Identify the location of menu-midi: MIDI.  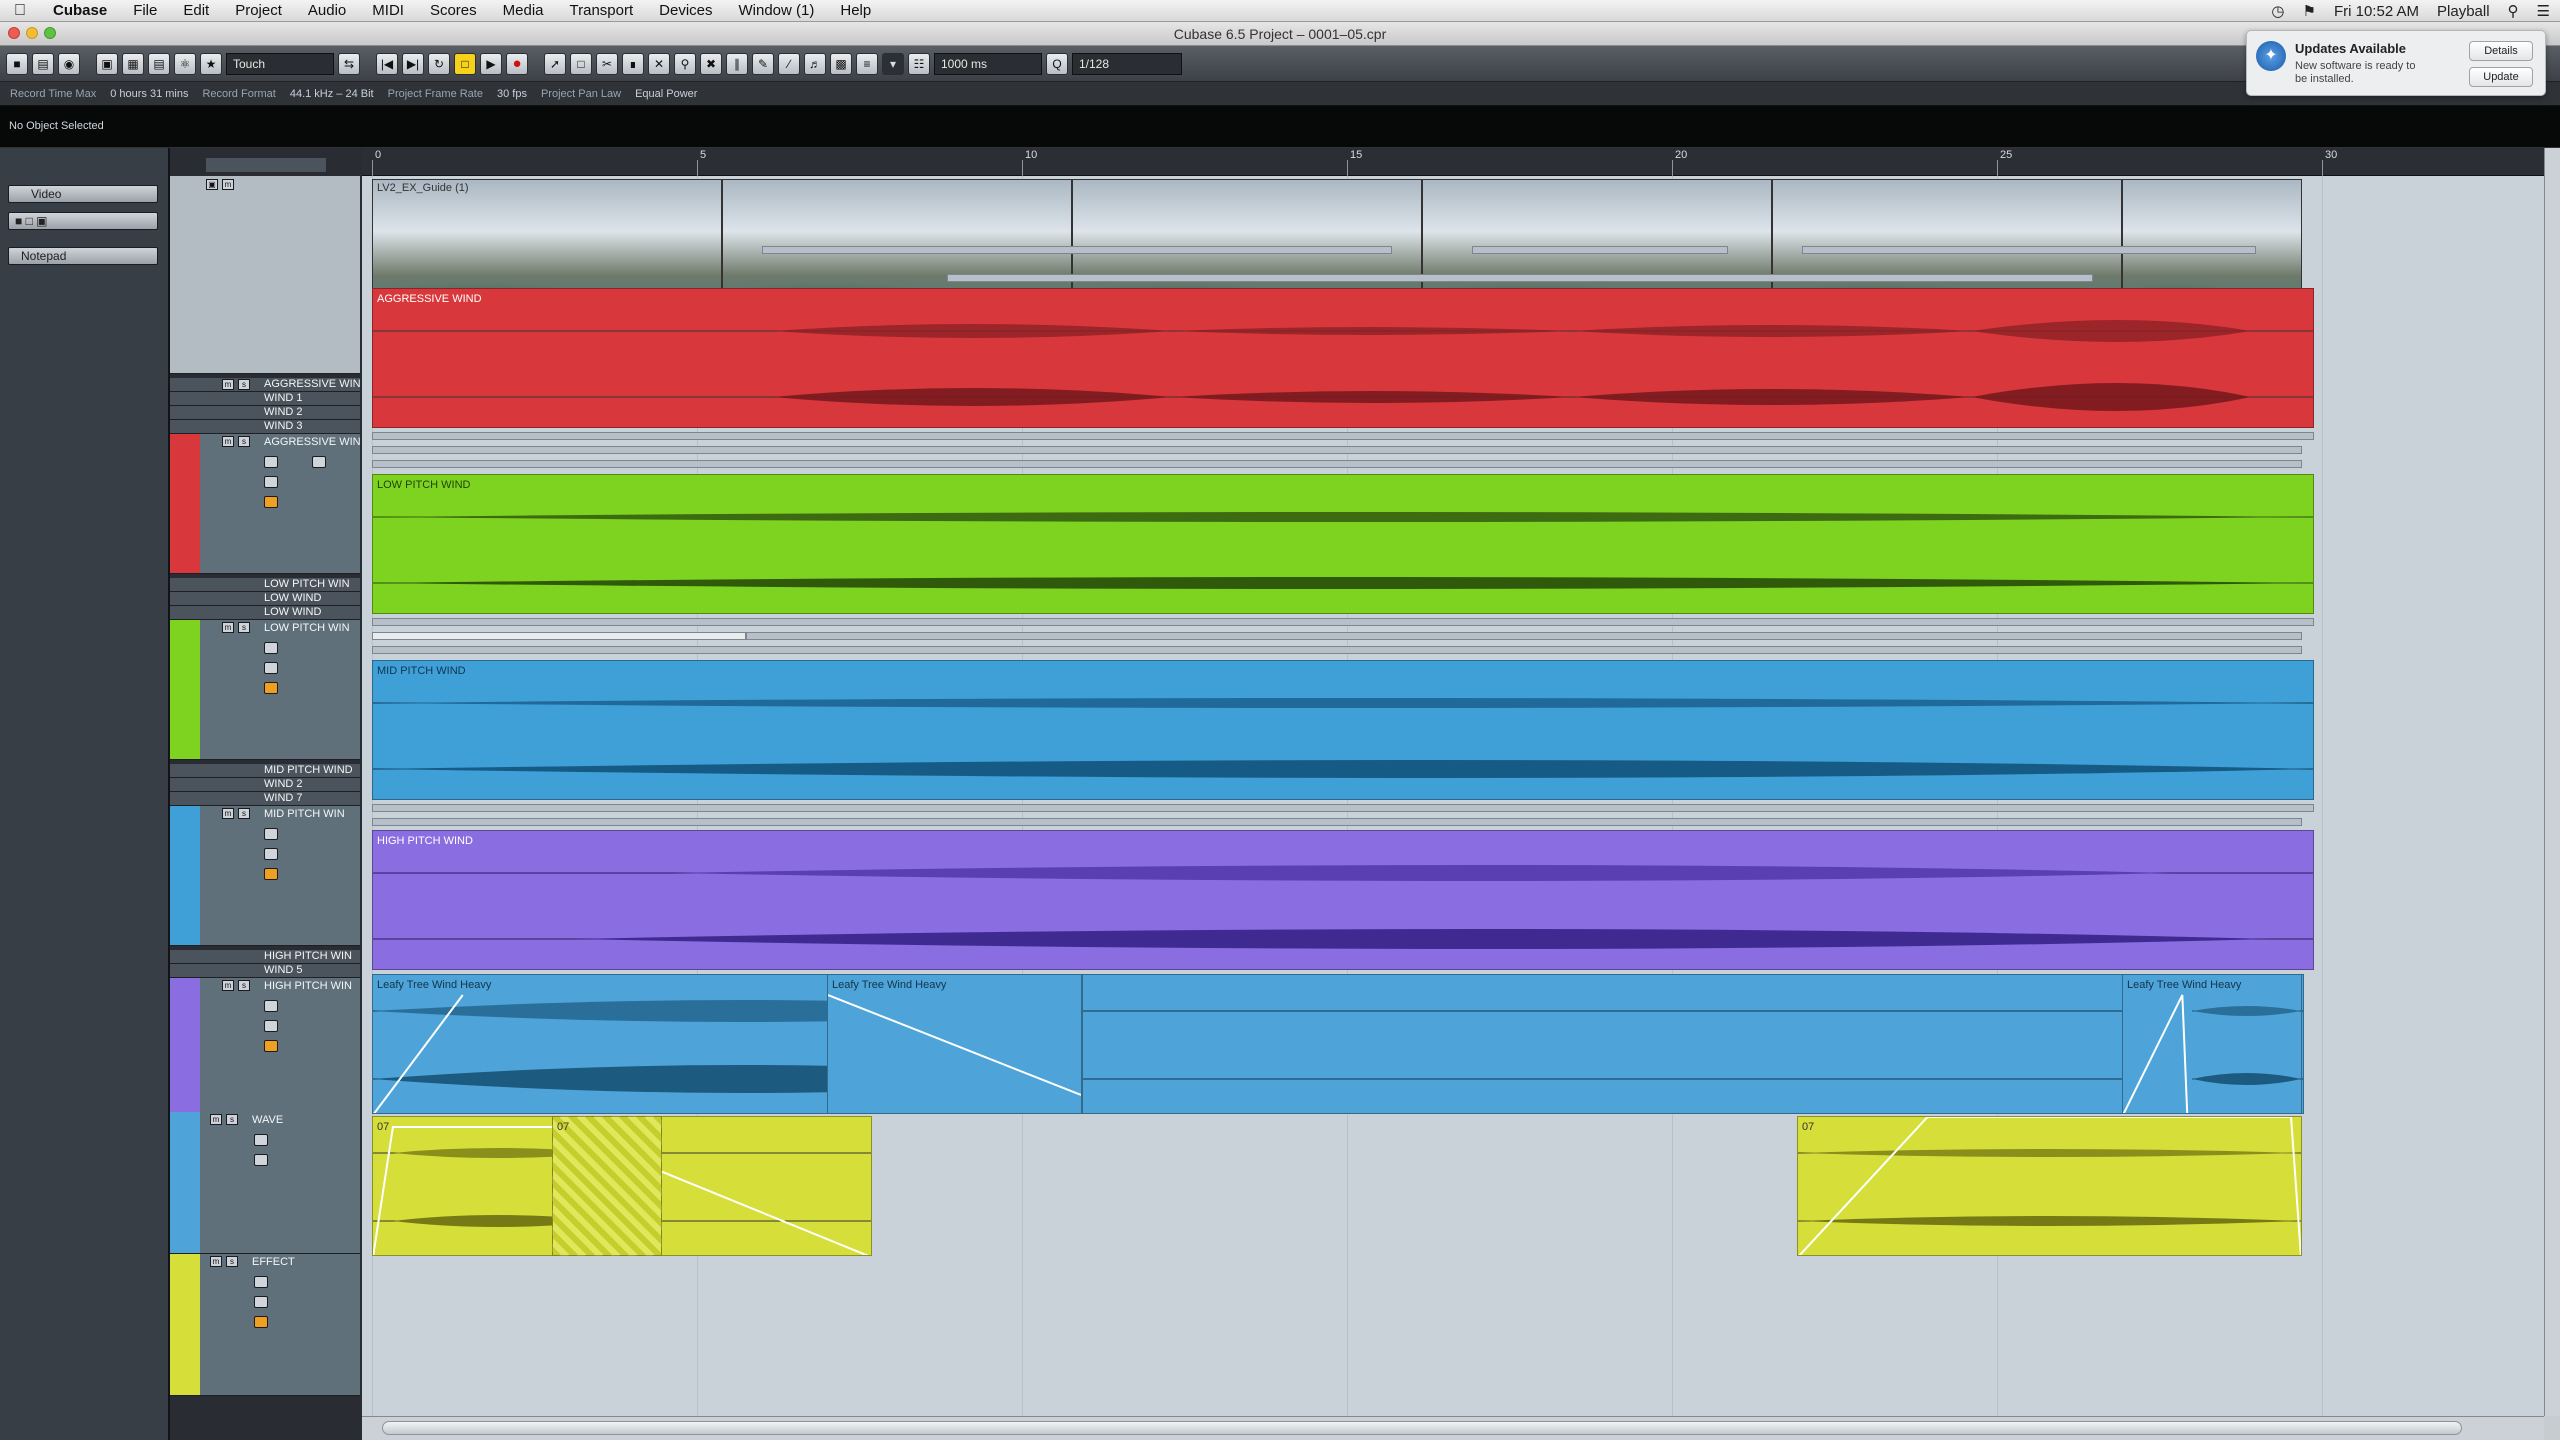
(388, 10).